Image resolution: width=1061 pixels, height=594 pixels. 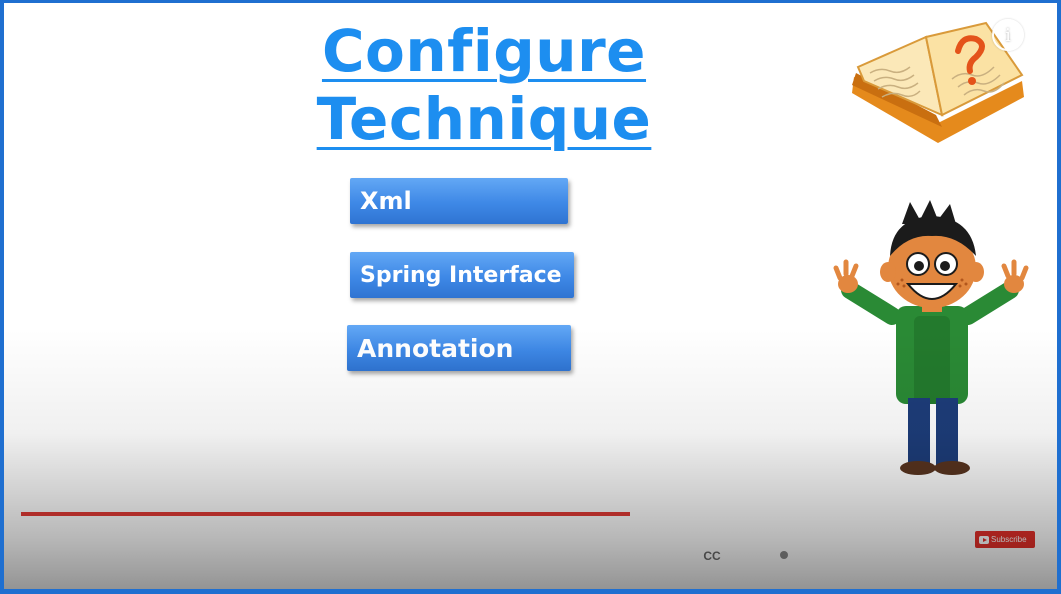 I want to click on previous-button, so click(x=62, y=555).